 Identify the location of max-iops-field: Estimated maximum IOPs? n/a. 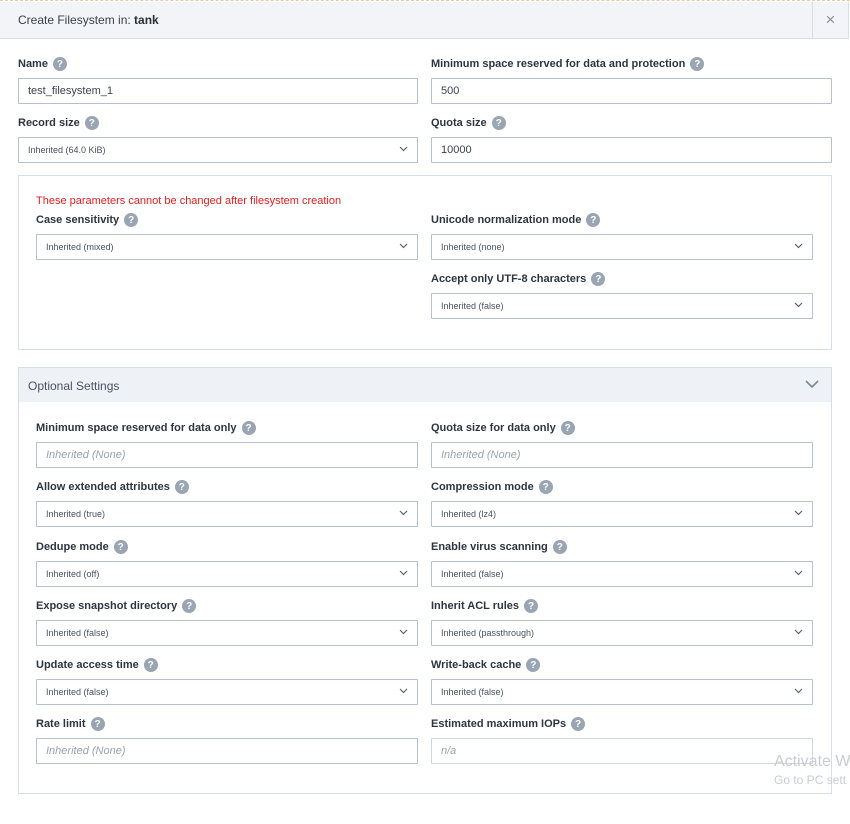
(622, 740).